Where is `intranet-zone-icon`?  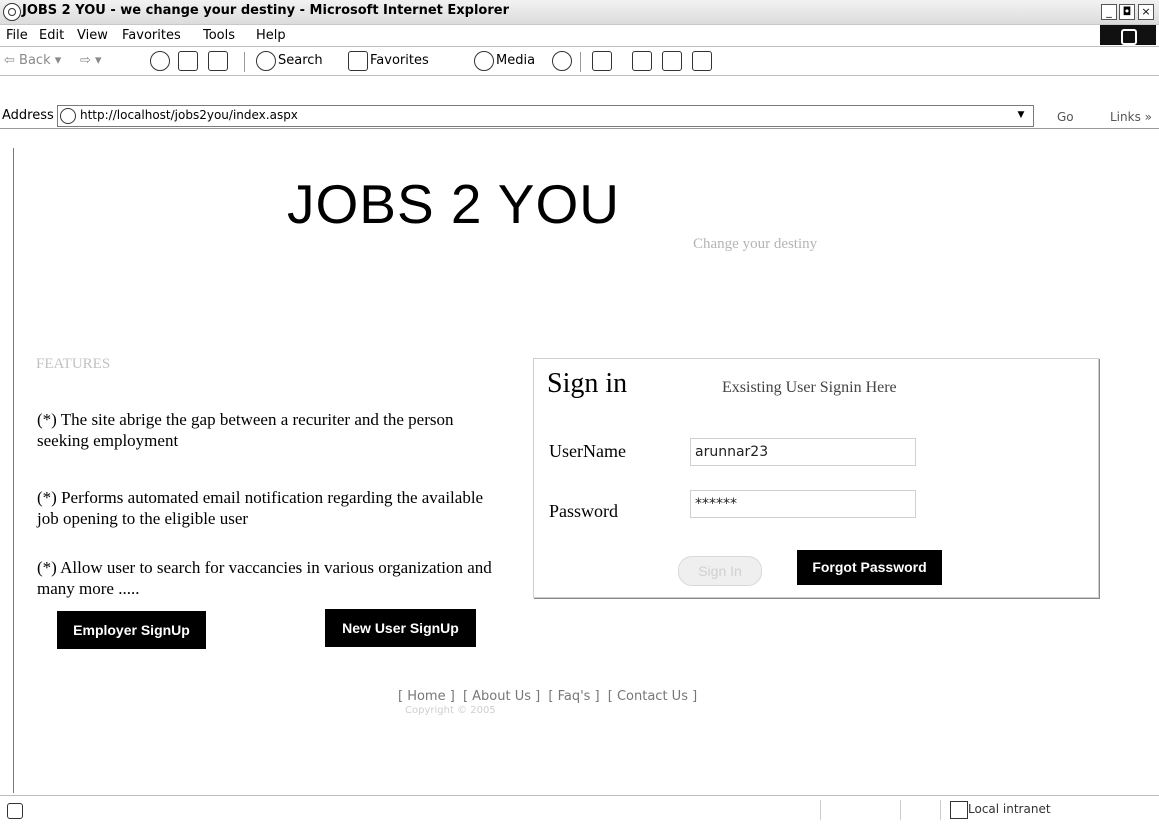 intranet-zone-icon is located at coordinates (959, 810).